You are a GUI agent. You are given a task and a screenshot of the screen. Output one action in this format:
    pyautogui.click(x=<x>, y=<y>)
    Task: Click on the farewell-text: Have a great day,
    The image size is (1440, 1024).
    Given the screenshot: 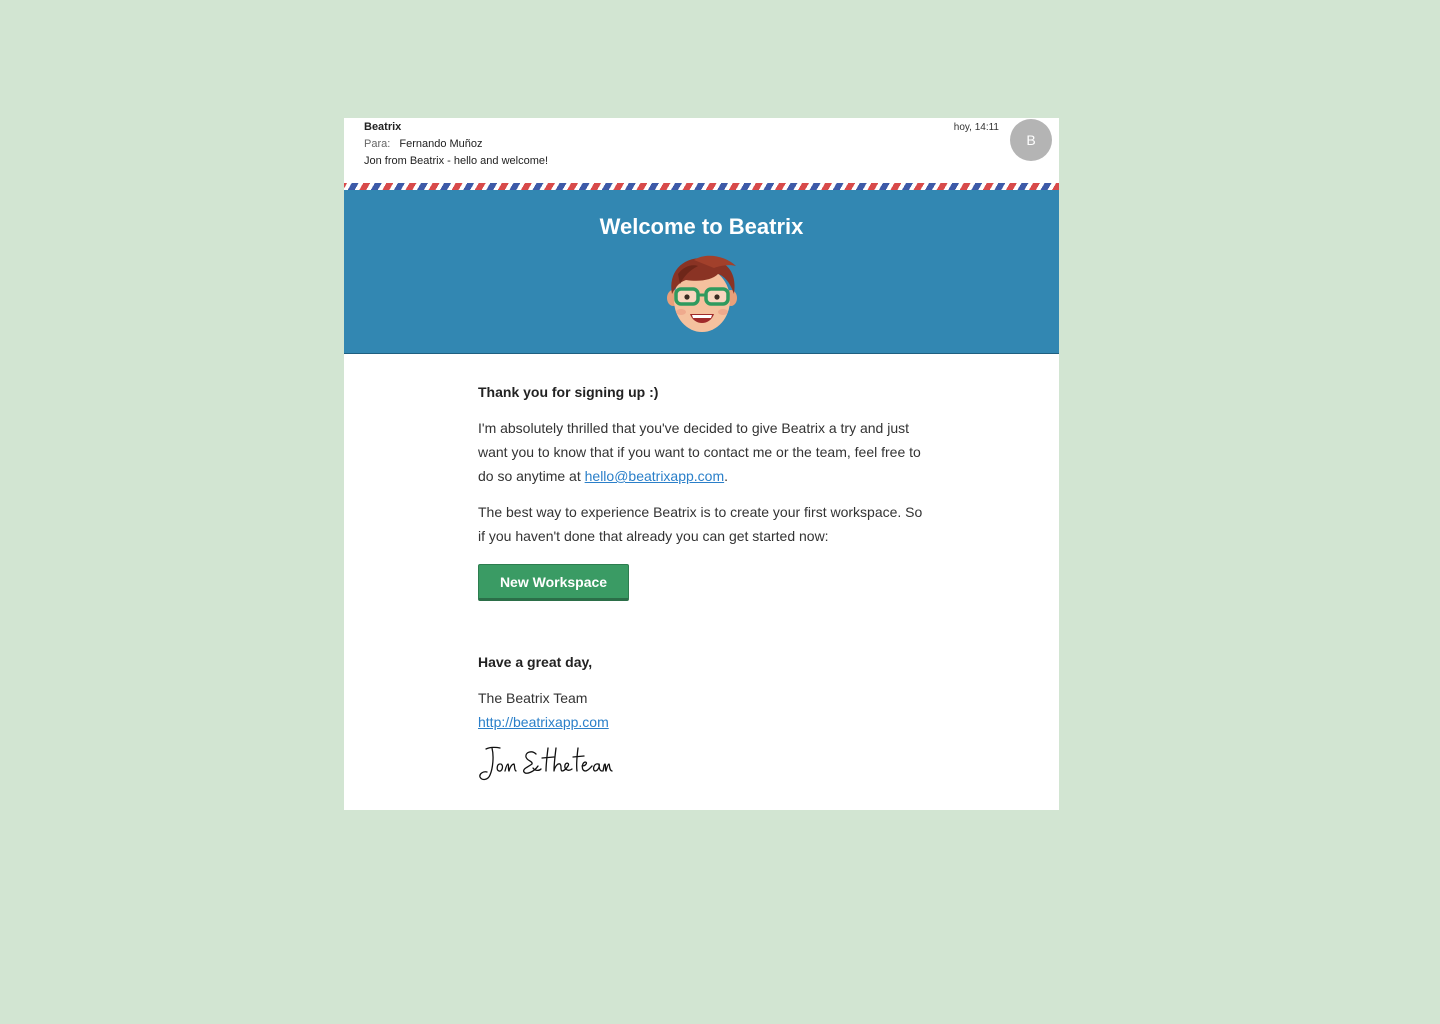 What is the action you would take?
    pyautogui.click(x=535, y=662)
    